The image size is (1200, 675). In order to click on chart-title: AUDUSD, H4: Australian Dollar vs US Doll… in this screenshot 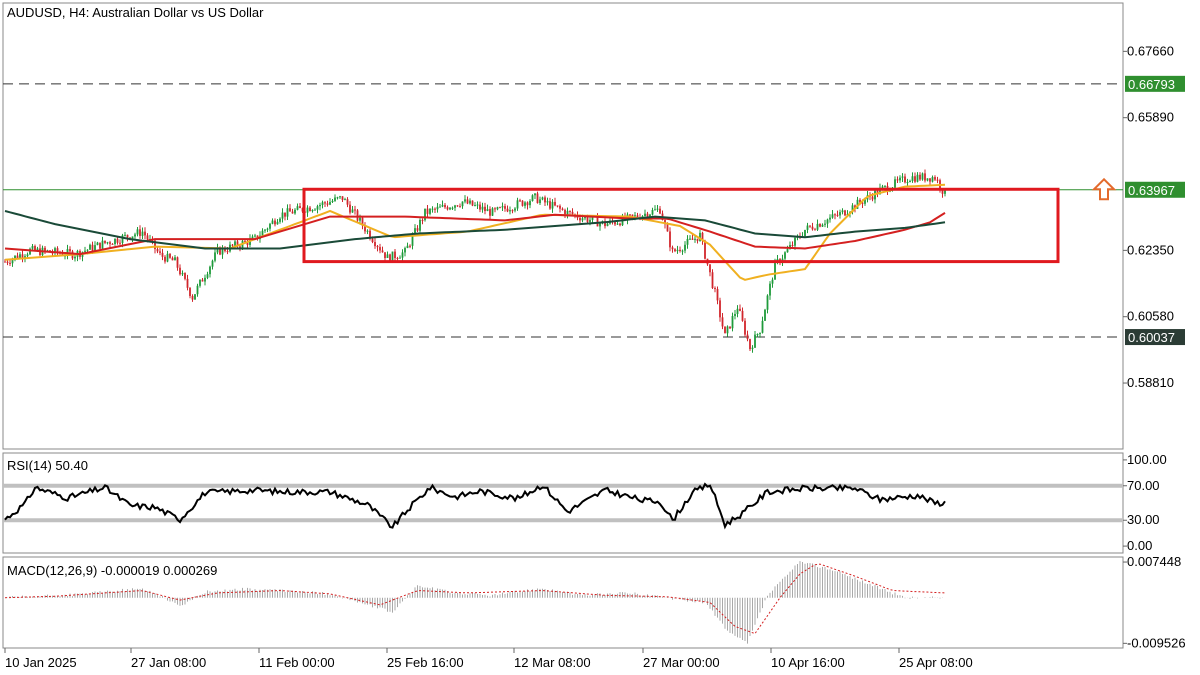, I will do `click(135, 12)`.